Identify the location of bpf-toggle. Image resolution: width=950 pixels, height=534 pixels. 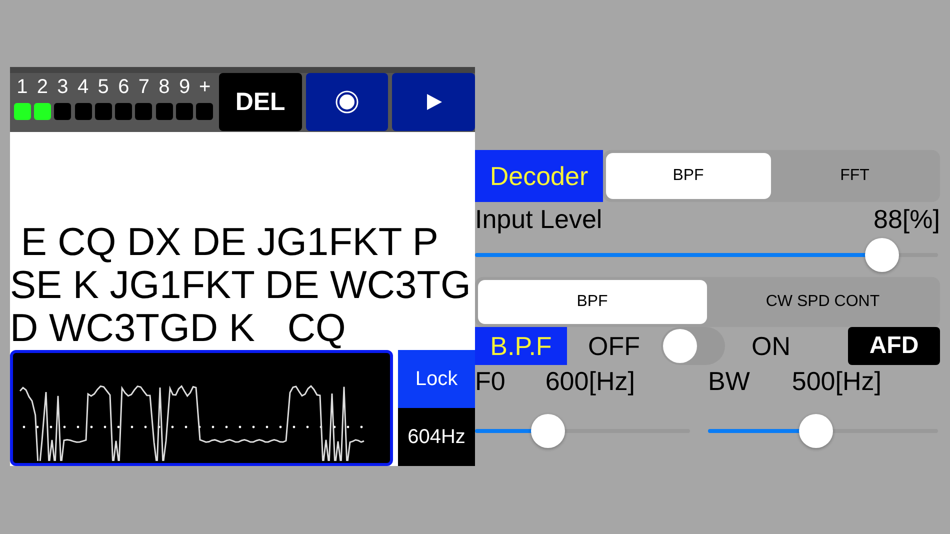
(693, 346).